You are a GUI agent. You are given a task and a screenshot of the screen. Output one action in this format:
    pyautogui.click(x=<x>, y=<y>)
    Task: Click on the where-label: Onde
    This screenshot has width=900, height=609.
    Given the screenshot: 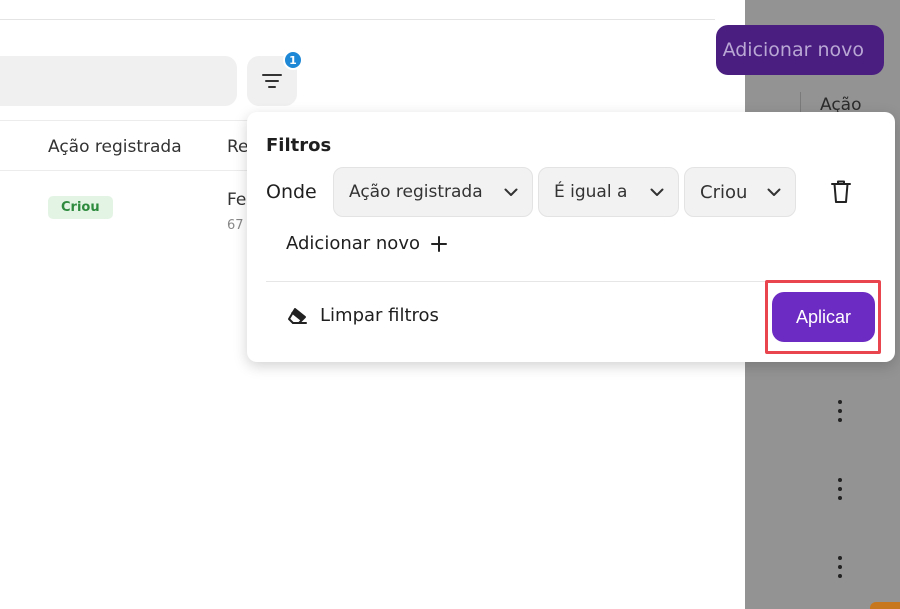 What is the action you would take?
    pyautogui.click(x=291, y=192)
    